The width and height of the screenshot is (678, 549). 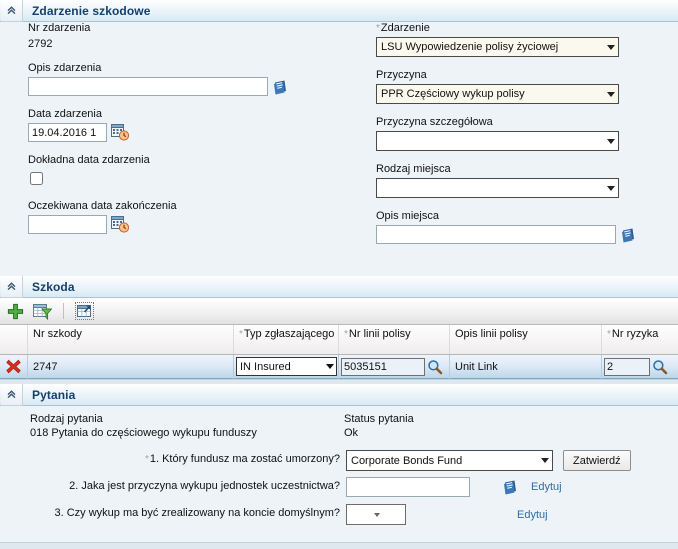 What do you see at coordinates (89, 160) in the screenshot?
I see `label-dokladna-data: Dokładna data zdarzenia` at bounding box center [89, 160].